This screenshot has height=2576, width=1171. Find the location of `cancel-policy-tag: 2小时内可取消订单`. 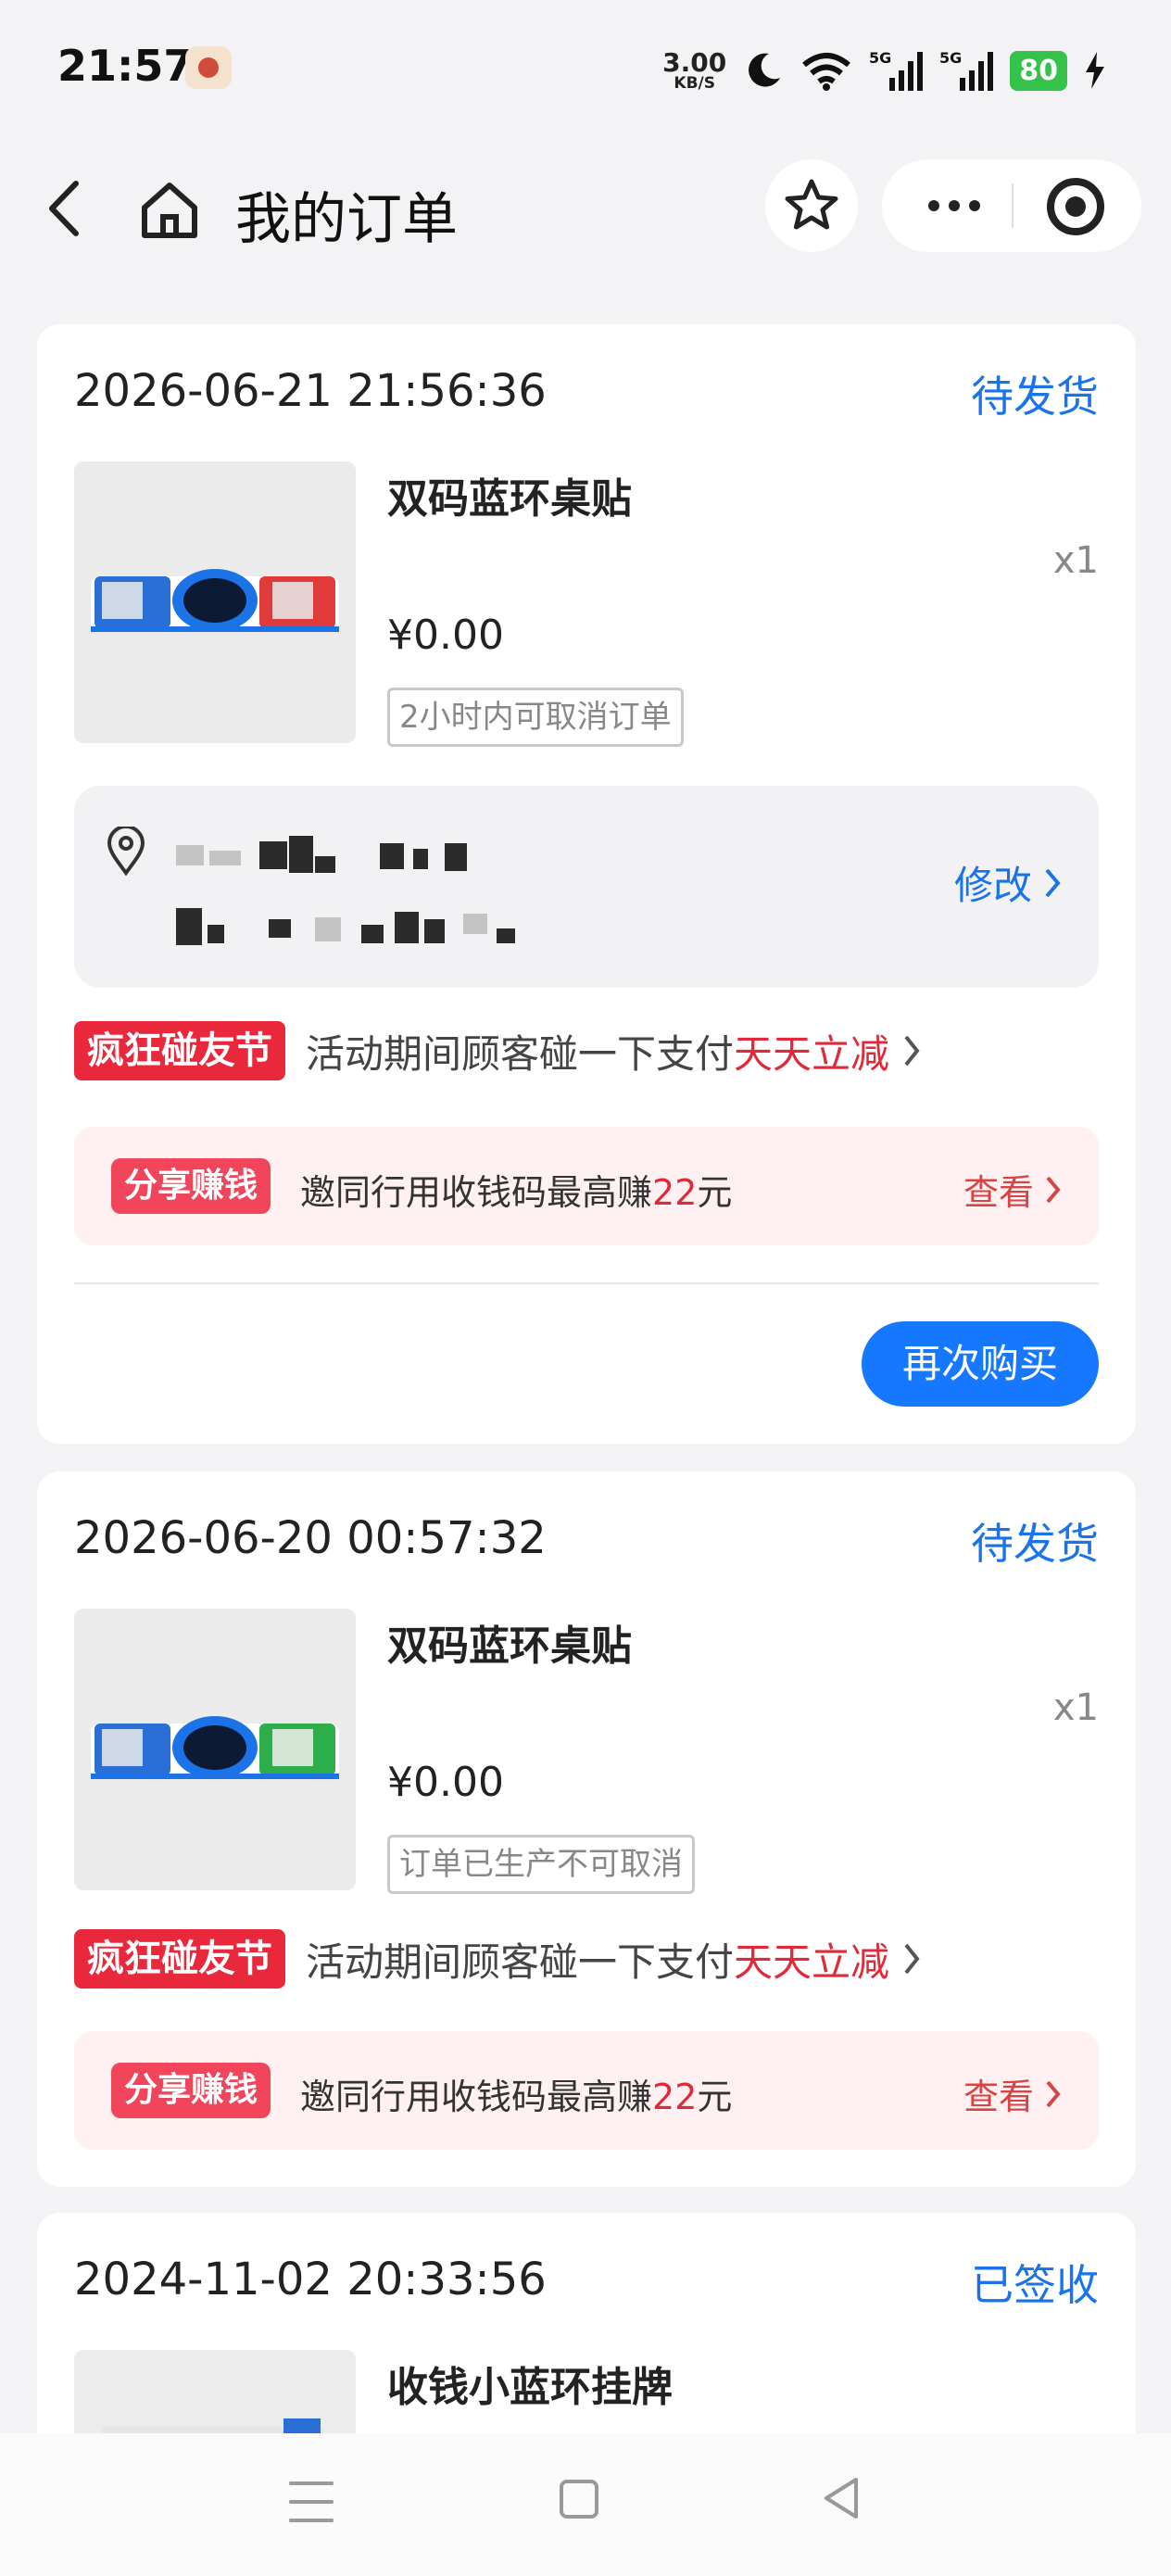

cancel-policy-tag: 2小时内可取消订单 is located at coordinates (535, 718).